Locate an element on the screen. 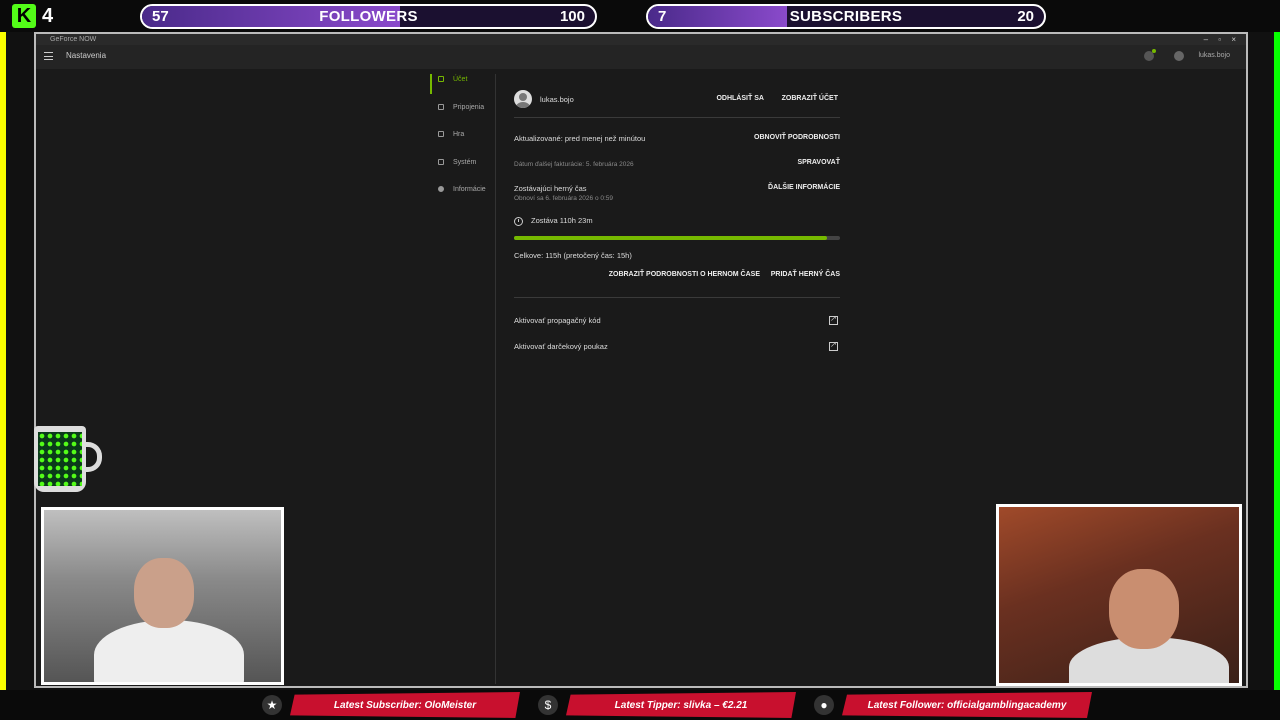 The image size is (1280, 720). sidebar-item-label: Hra is located at coordinates (459, 134).